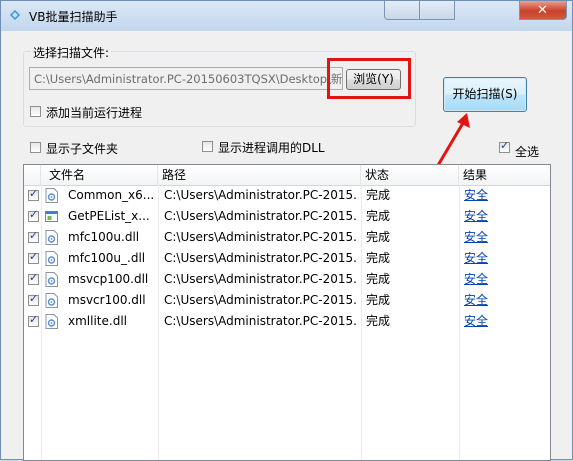 This screenshot has height=461, width=573. I want to click on header-result: 结果, so click(504, 175).